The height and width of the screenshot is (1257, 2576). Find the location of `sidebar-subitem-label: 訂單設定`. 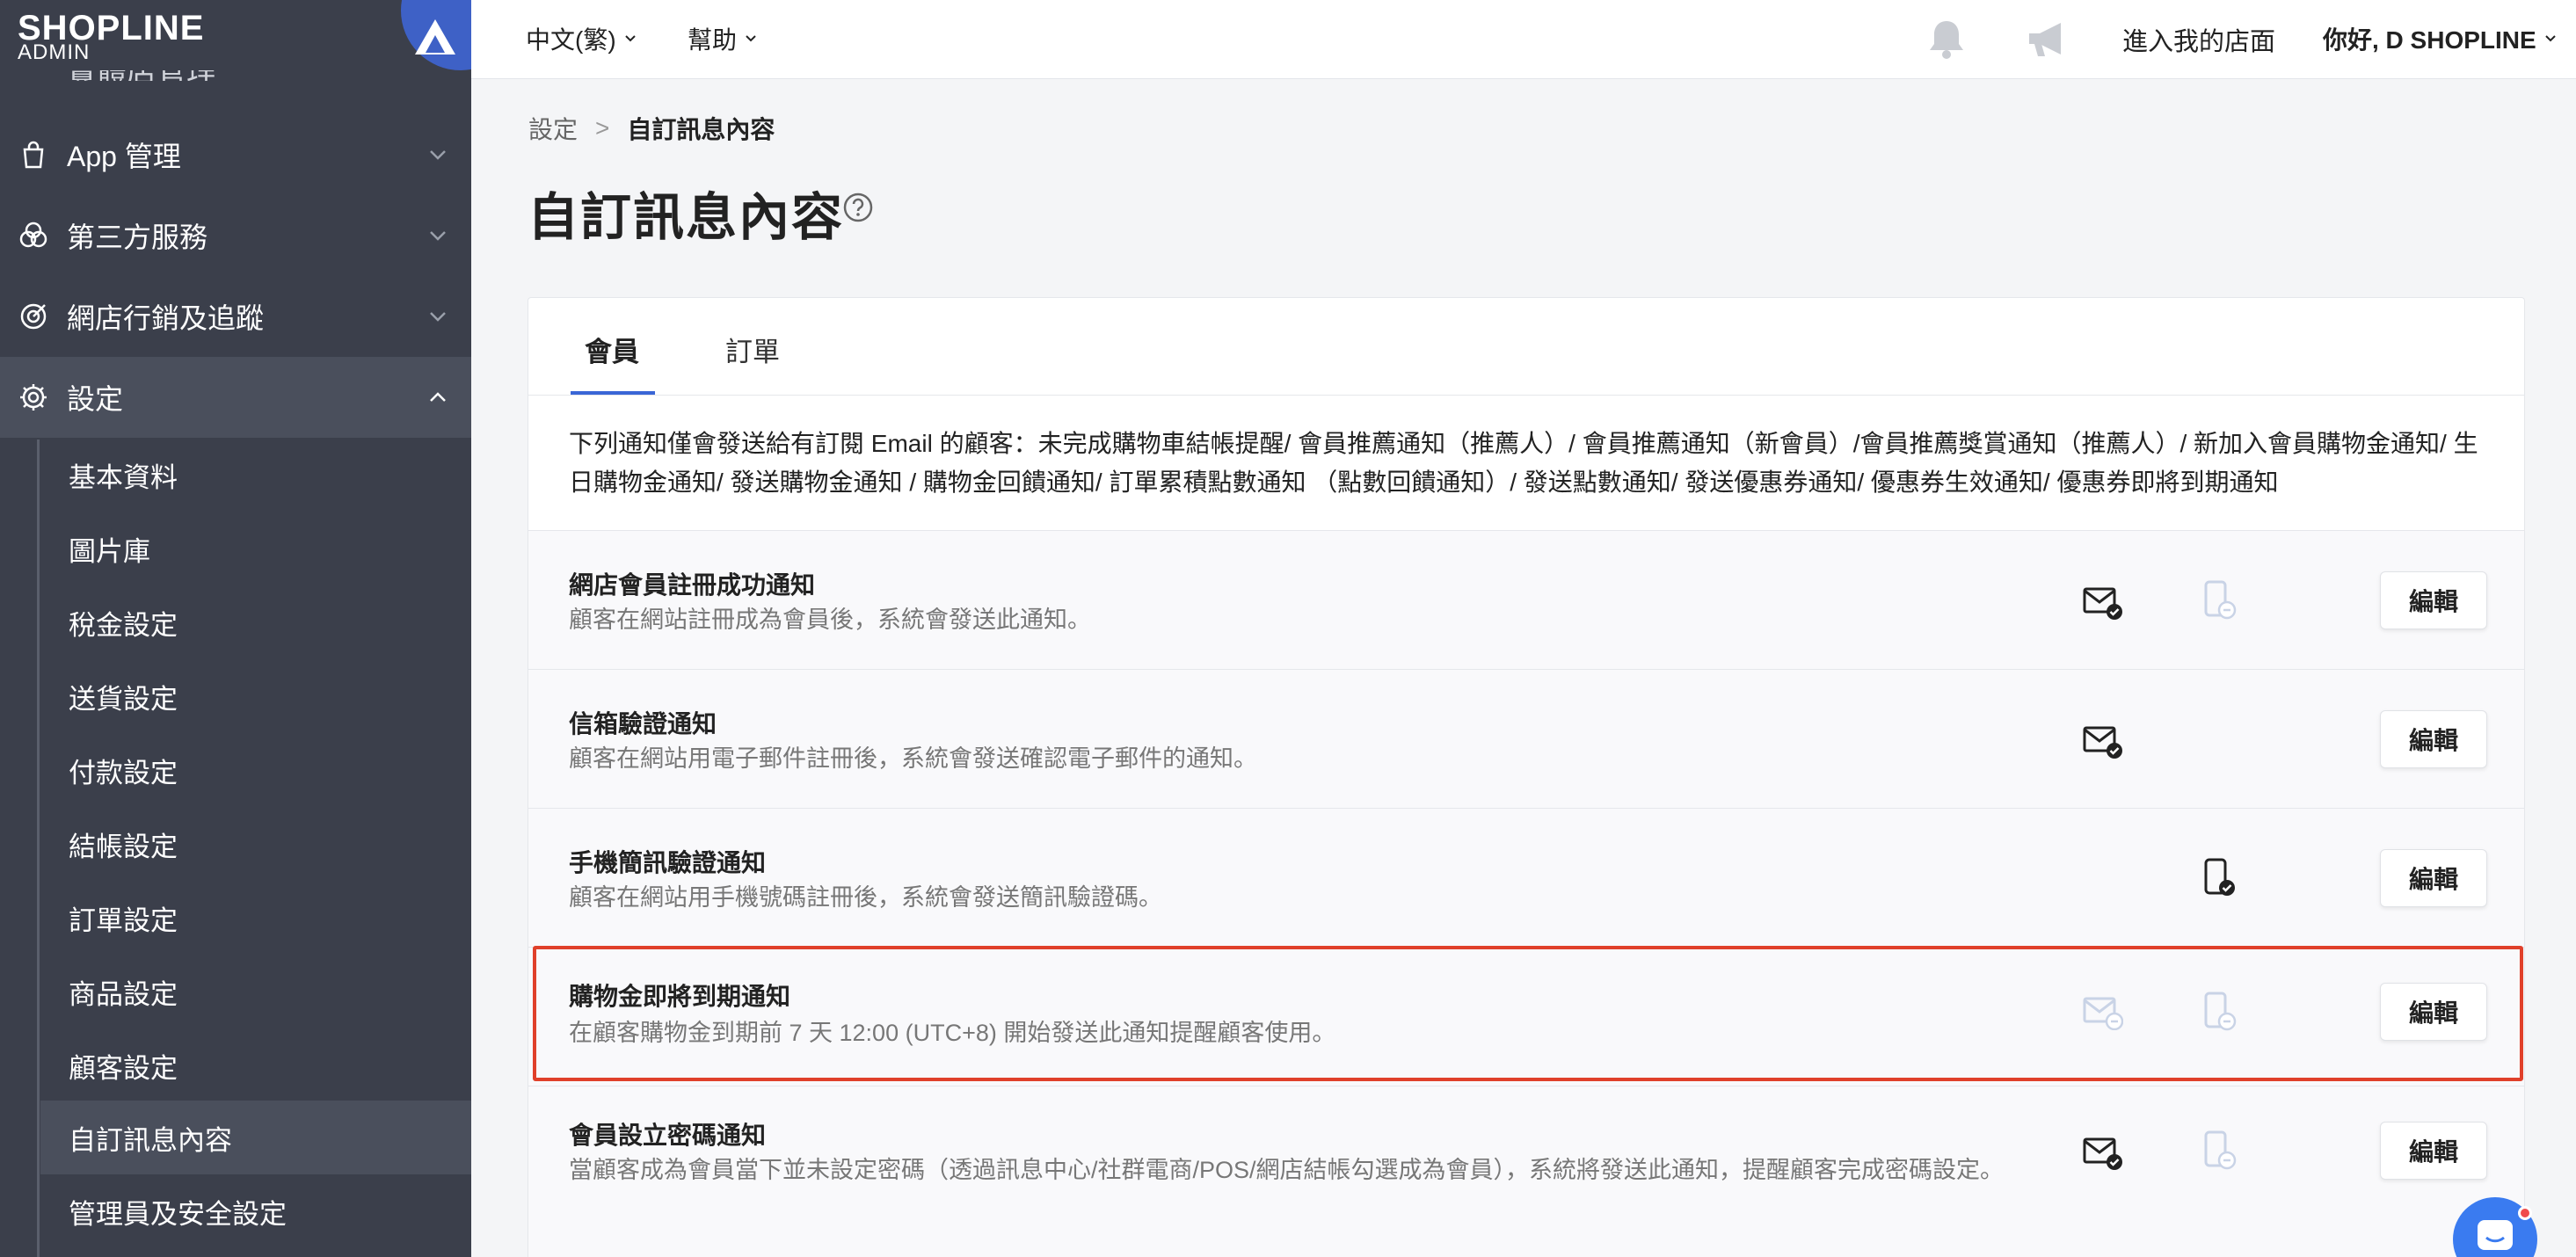

sidebar-subitem-label: 訂單設定 is located at coordinates (123, 921).